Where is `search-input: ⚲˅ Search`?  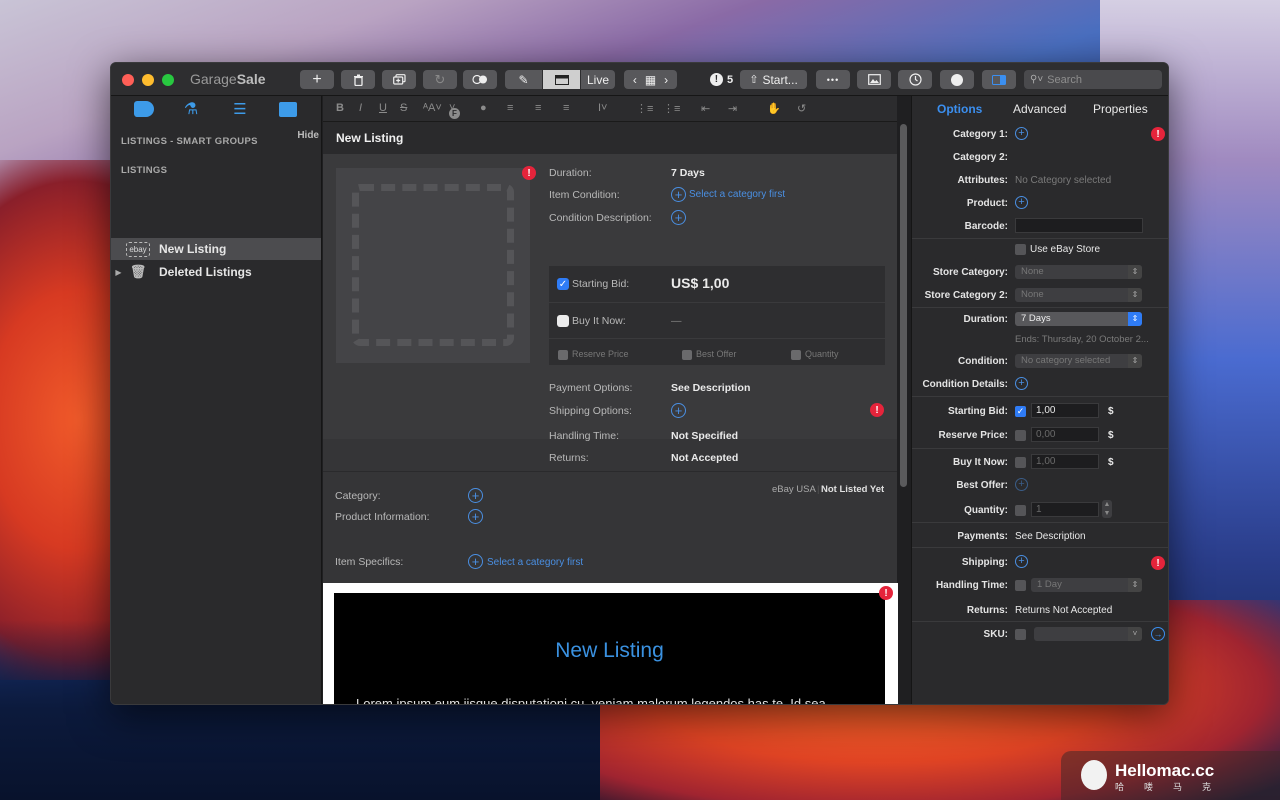
search-input: ⚲˅ Search is located at coordinates (1093, 79).